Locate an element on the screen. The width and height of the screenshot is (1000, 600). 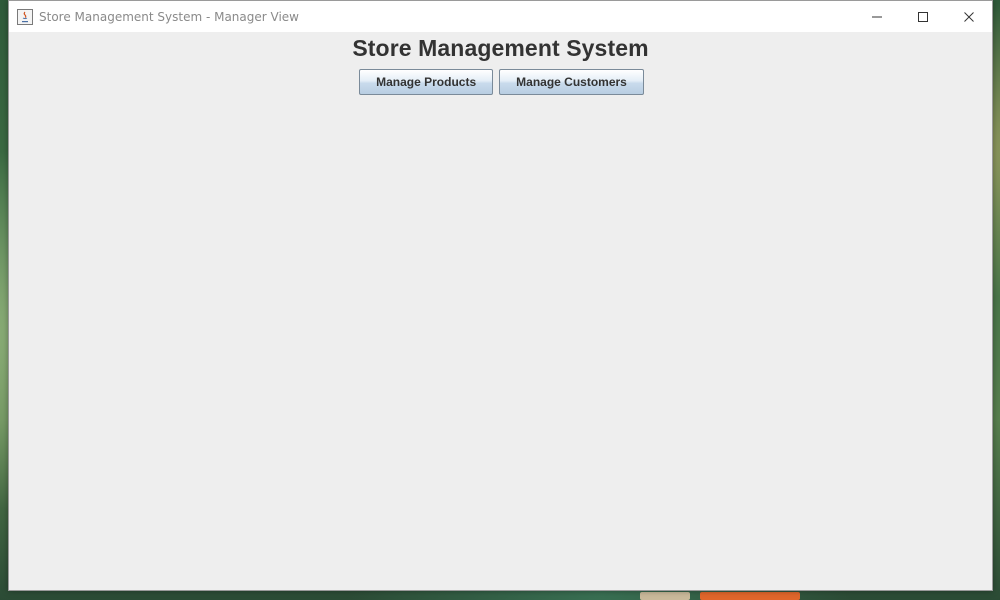
title-bar: Store Management System - Manager View is located at coordinates (500, 16).